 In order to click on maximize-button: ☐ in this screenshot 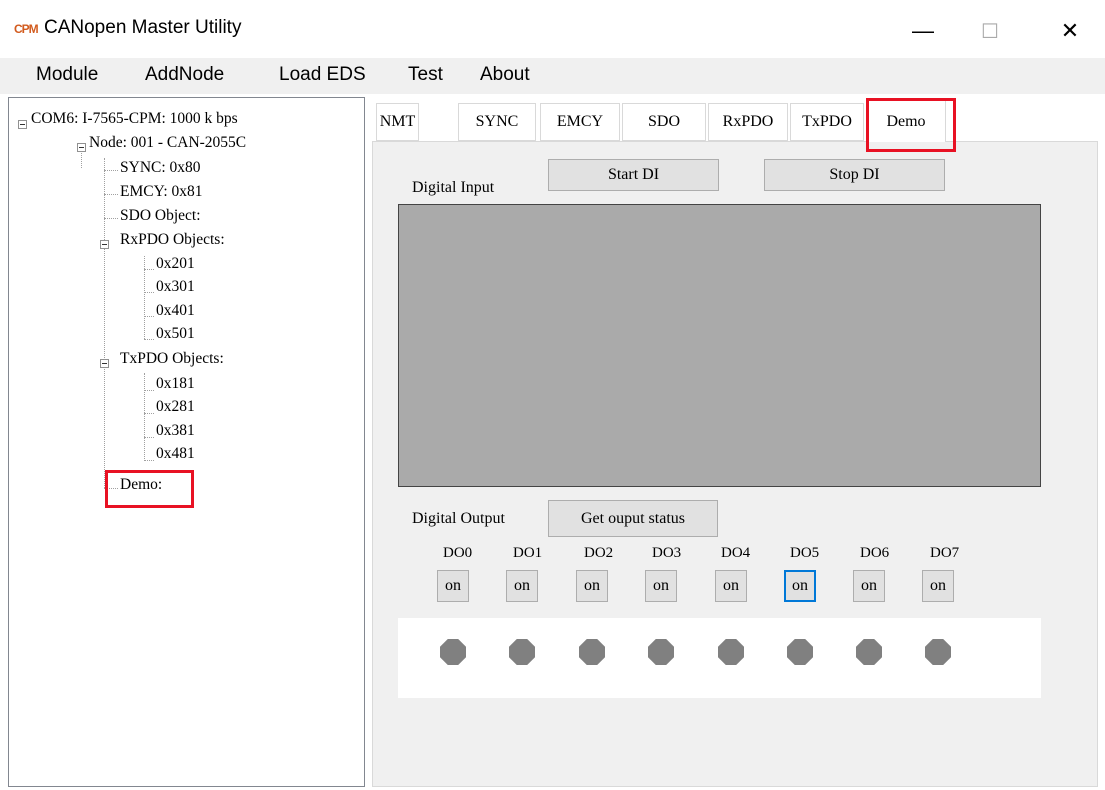, I will do `click(990, 31)`.